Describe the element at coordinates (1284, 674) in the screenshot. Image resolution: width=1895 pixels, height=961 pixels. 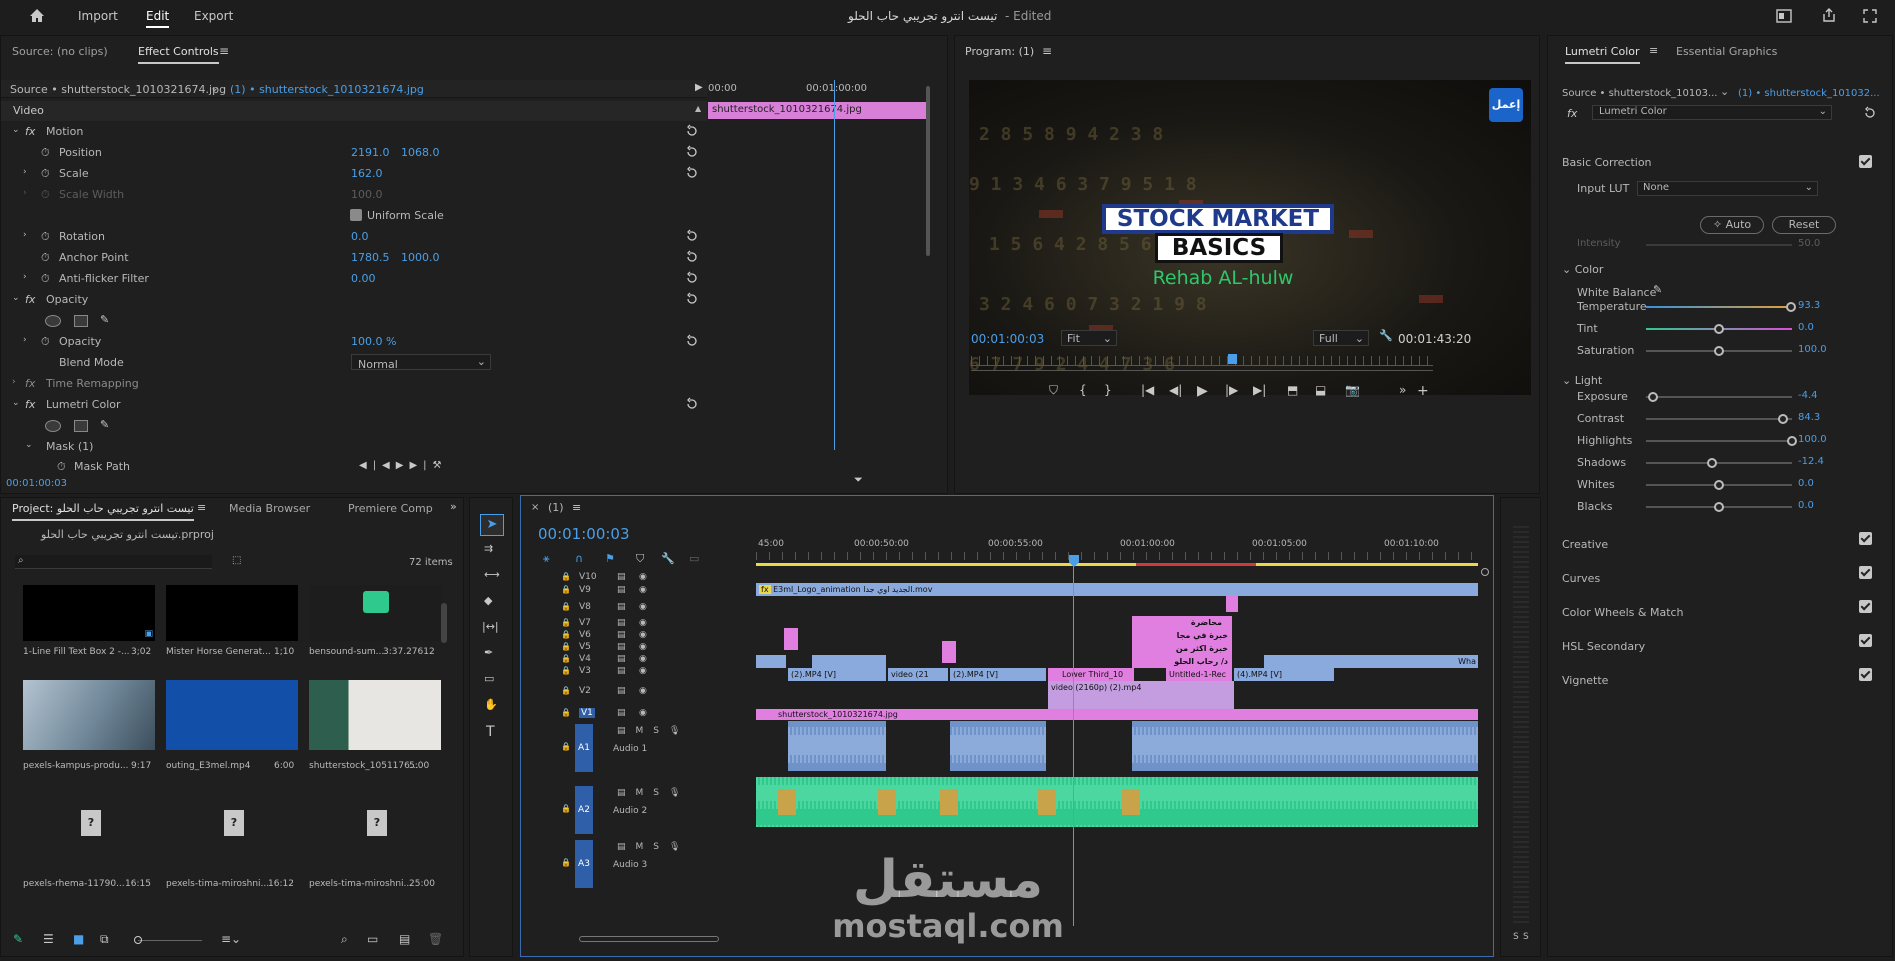
I see `clip-mp4-4: (4).MP4 [V]` at that location.